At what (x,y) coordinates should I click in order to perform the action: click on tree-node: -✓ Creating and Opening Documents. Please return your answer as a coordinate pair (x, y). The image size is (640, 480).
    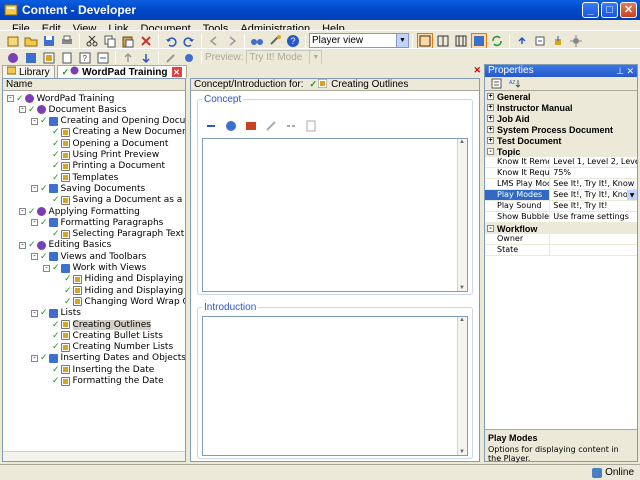
    Looking at the image, I should click on (108, 121).